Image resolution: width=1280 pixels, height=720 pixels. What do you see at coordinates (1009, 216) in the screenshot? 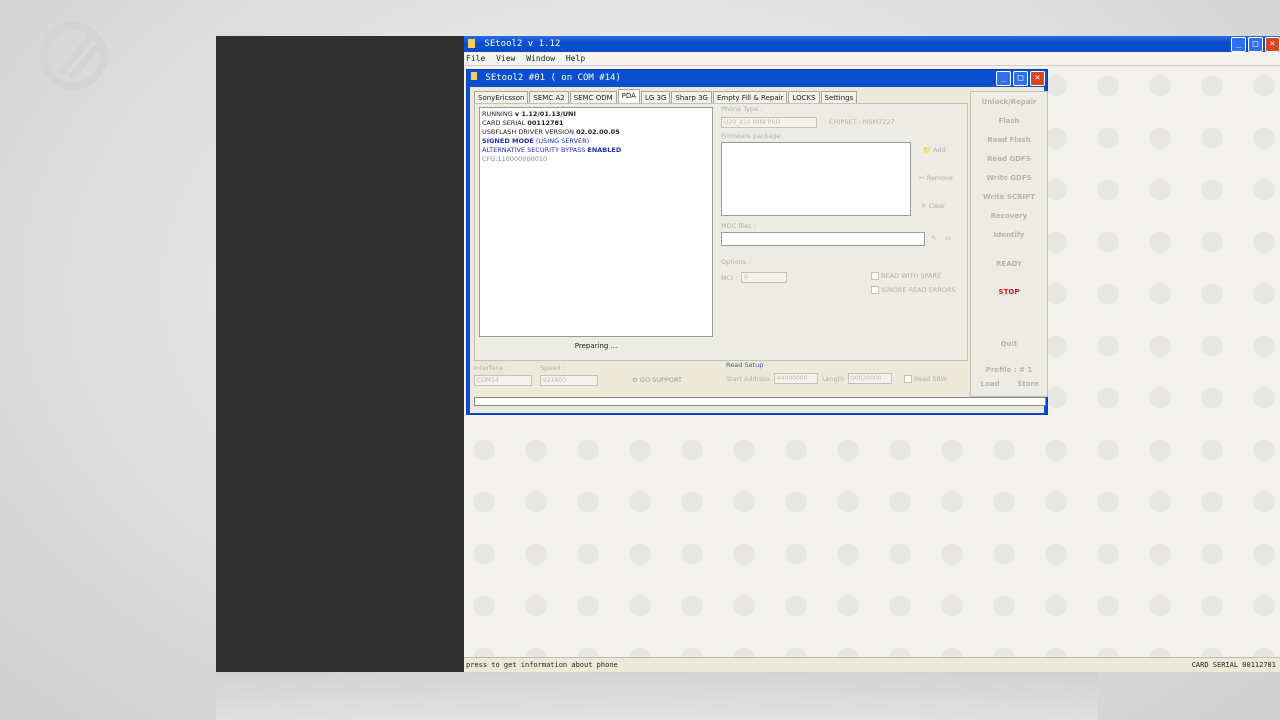
I see `recovery-button: Recovery` at bounding box center [1009, 216].